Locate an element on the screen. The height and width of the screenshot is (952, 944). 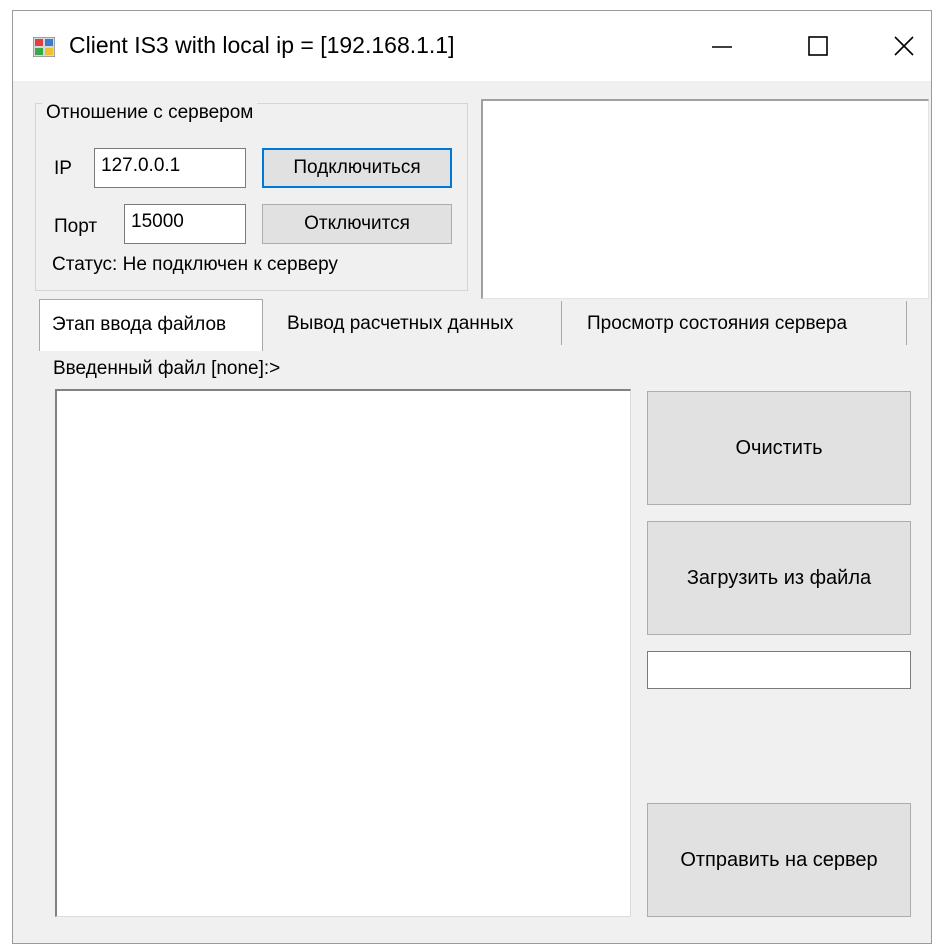
server-log-box is located at coordinates (705, 199).